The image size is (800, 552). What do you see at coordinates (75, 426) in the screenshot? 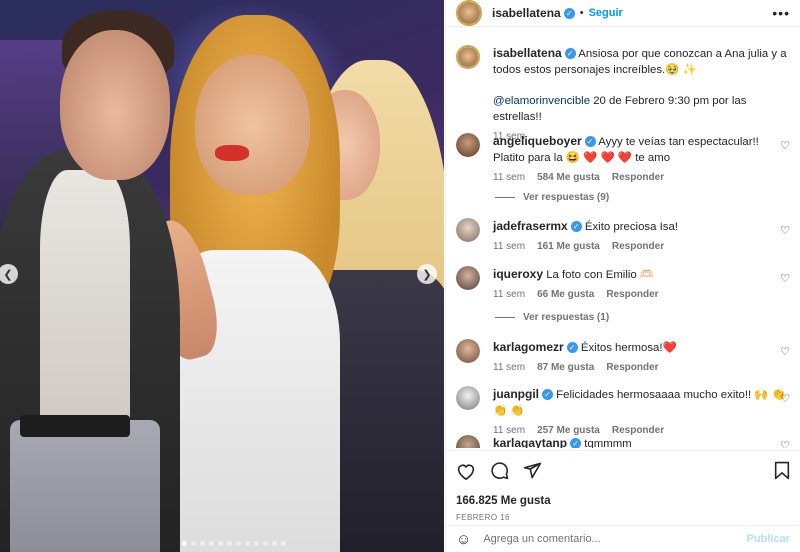
I see `photo-person-left-belt` at bounding box center [75, 426].